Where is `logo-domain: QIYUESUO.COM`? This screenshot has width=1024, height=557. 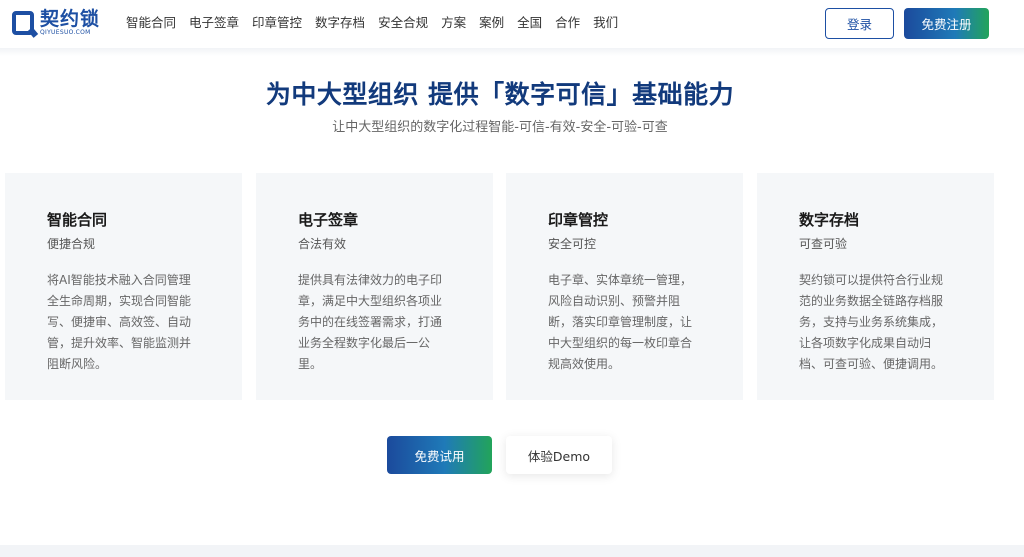
logo-domain: QIYUESUO.COM is located at coordinates (65, 32).